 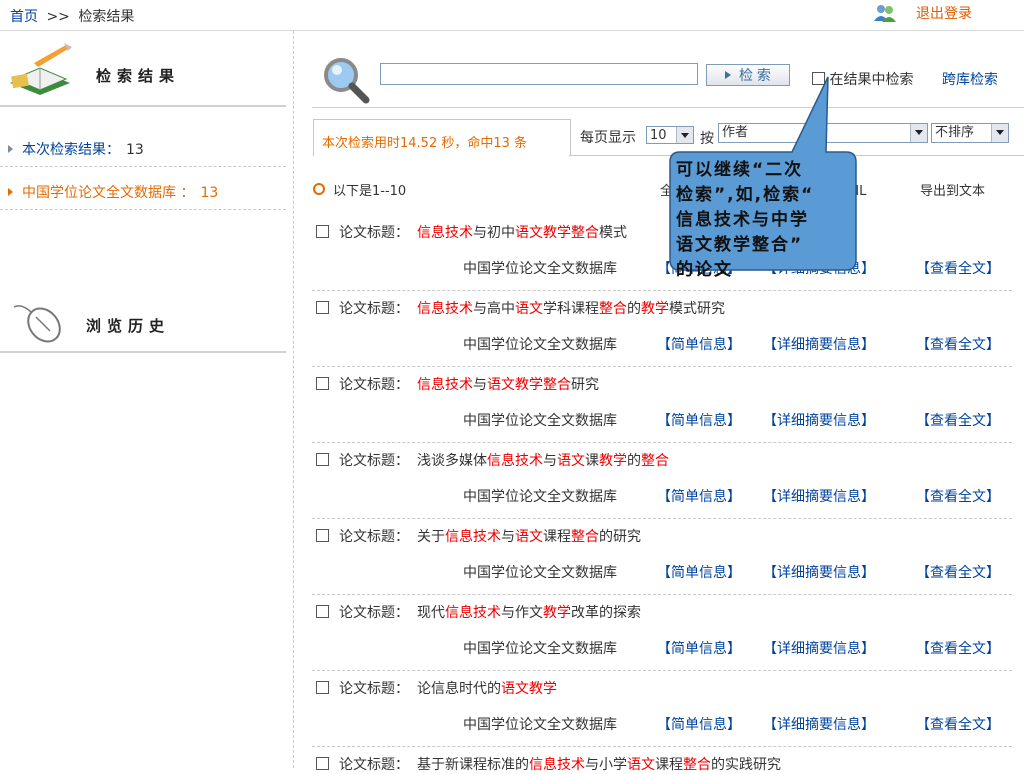 What do you see at coordinates (745, 195) in the screenshot?
I see `callout-line: 检索”,如,检索“` at bounding box center [745, 195].